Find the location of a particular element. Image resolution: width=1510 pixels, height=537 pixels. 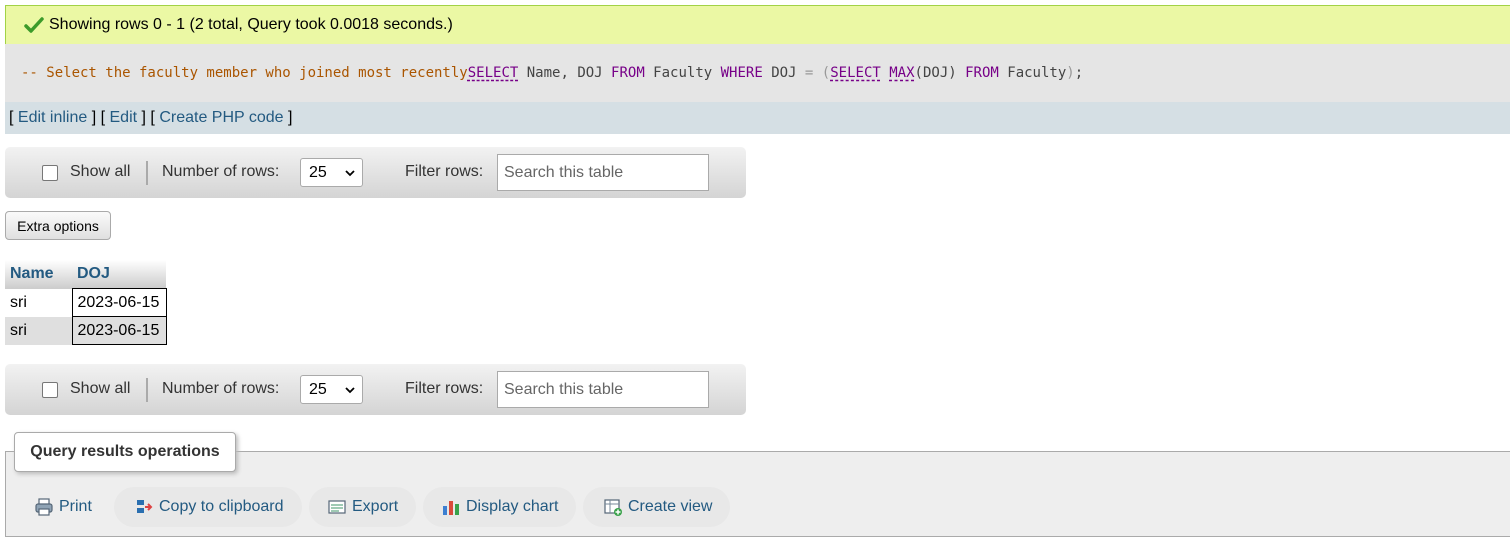

create-view-icon is located at coordinates (613, 507).